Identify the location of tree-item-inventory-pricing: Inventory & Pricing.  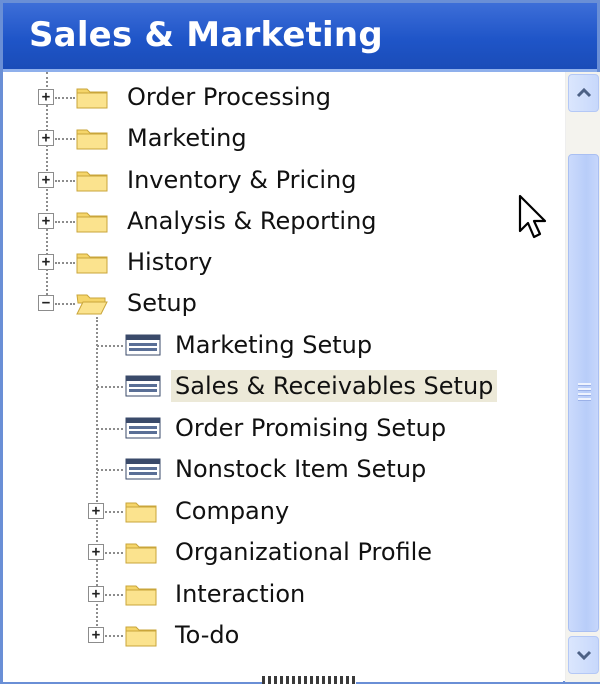
(242, 180).